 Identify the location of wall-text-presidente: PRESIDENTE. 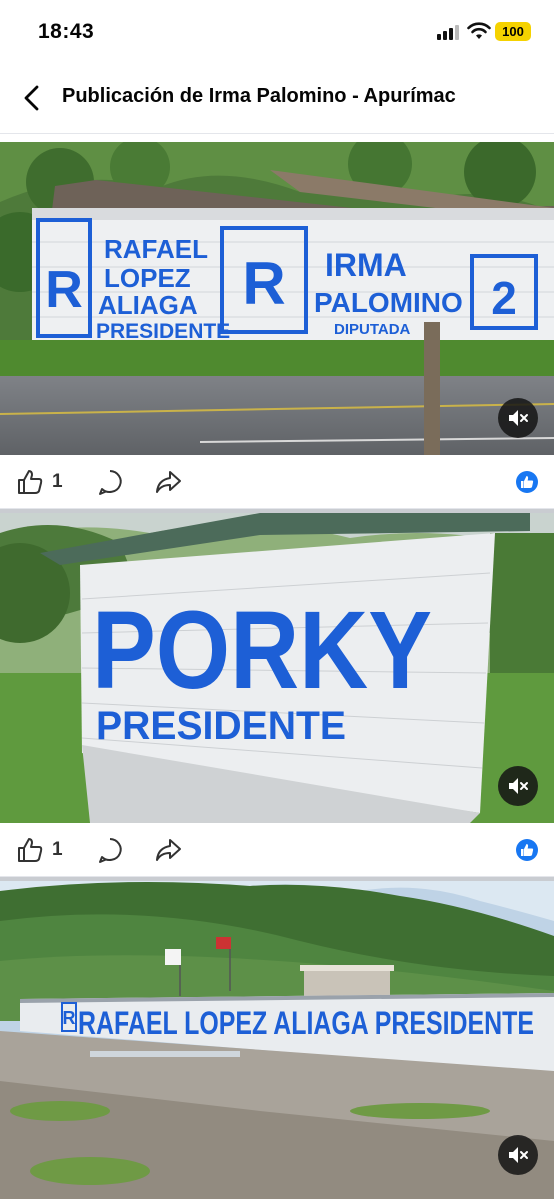
(221, 726).